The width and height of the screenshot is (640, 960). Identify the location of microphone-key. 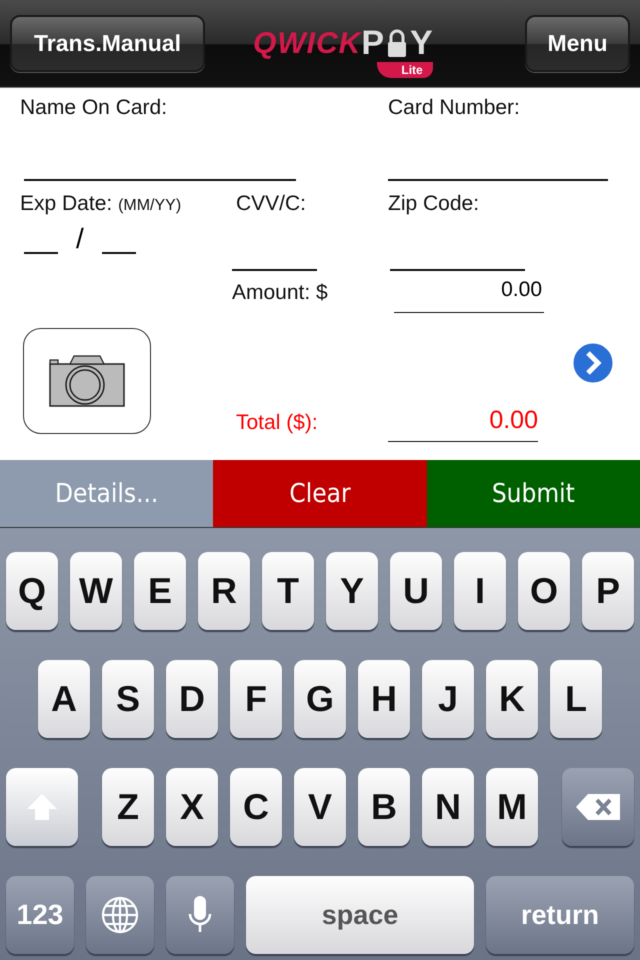
(200, 915).